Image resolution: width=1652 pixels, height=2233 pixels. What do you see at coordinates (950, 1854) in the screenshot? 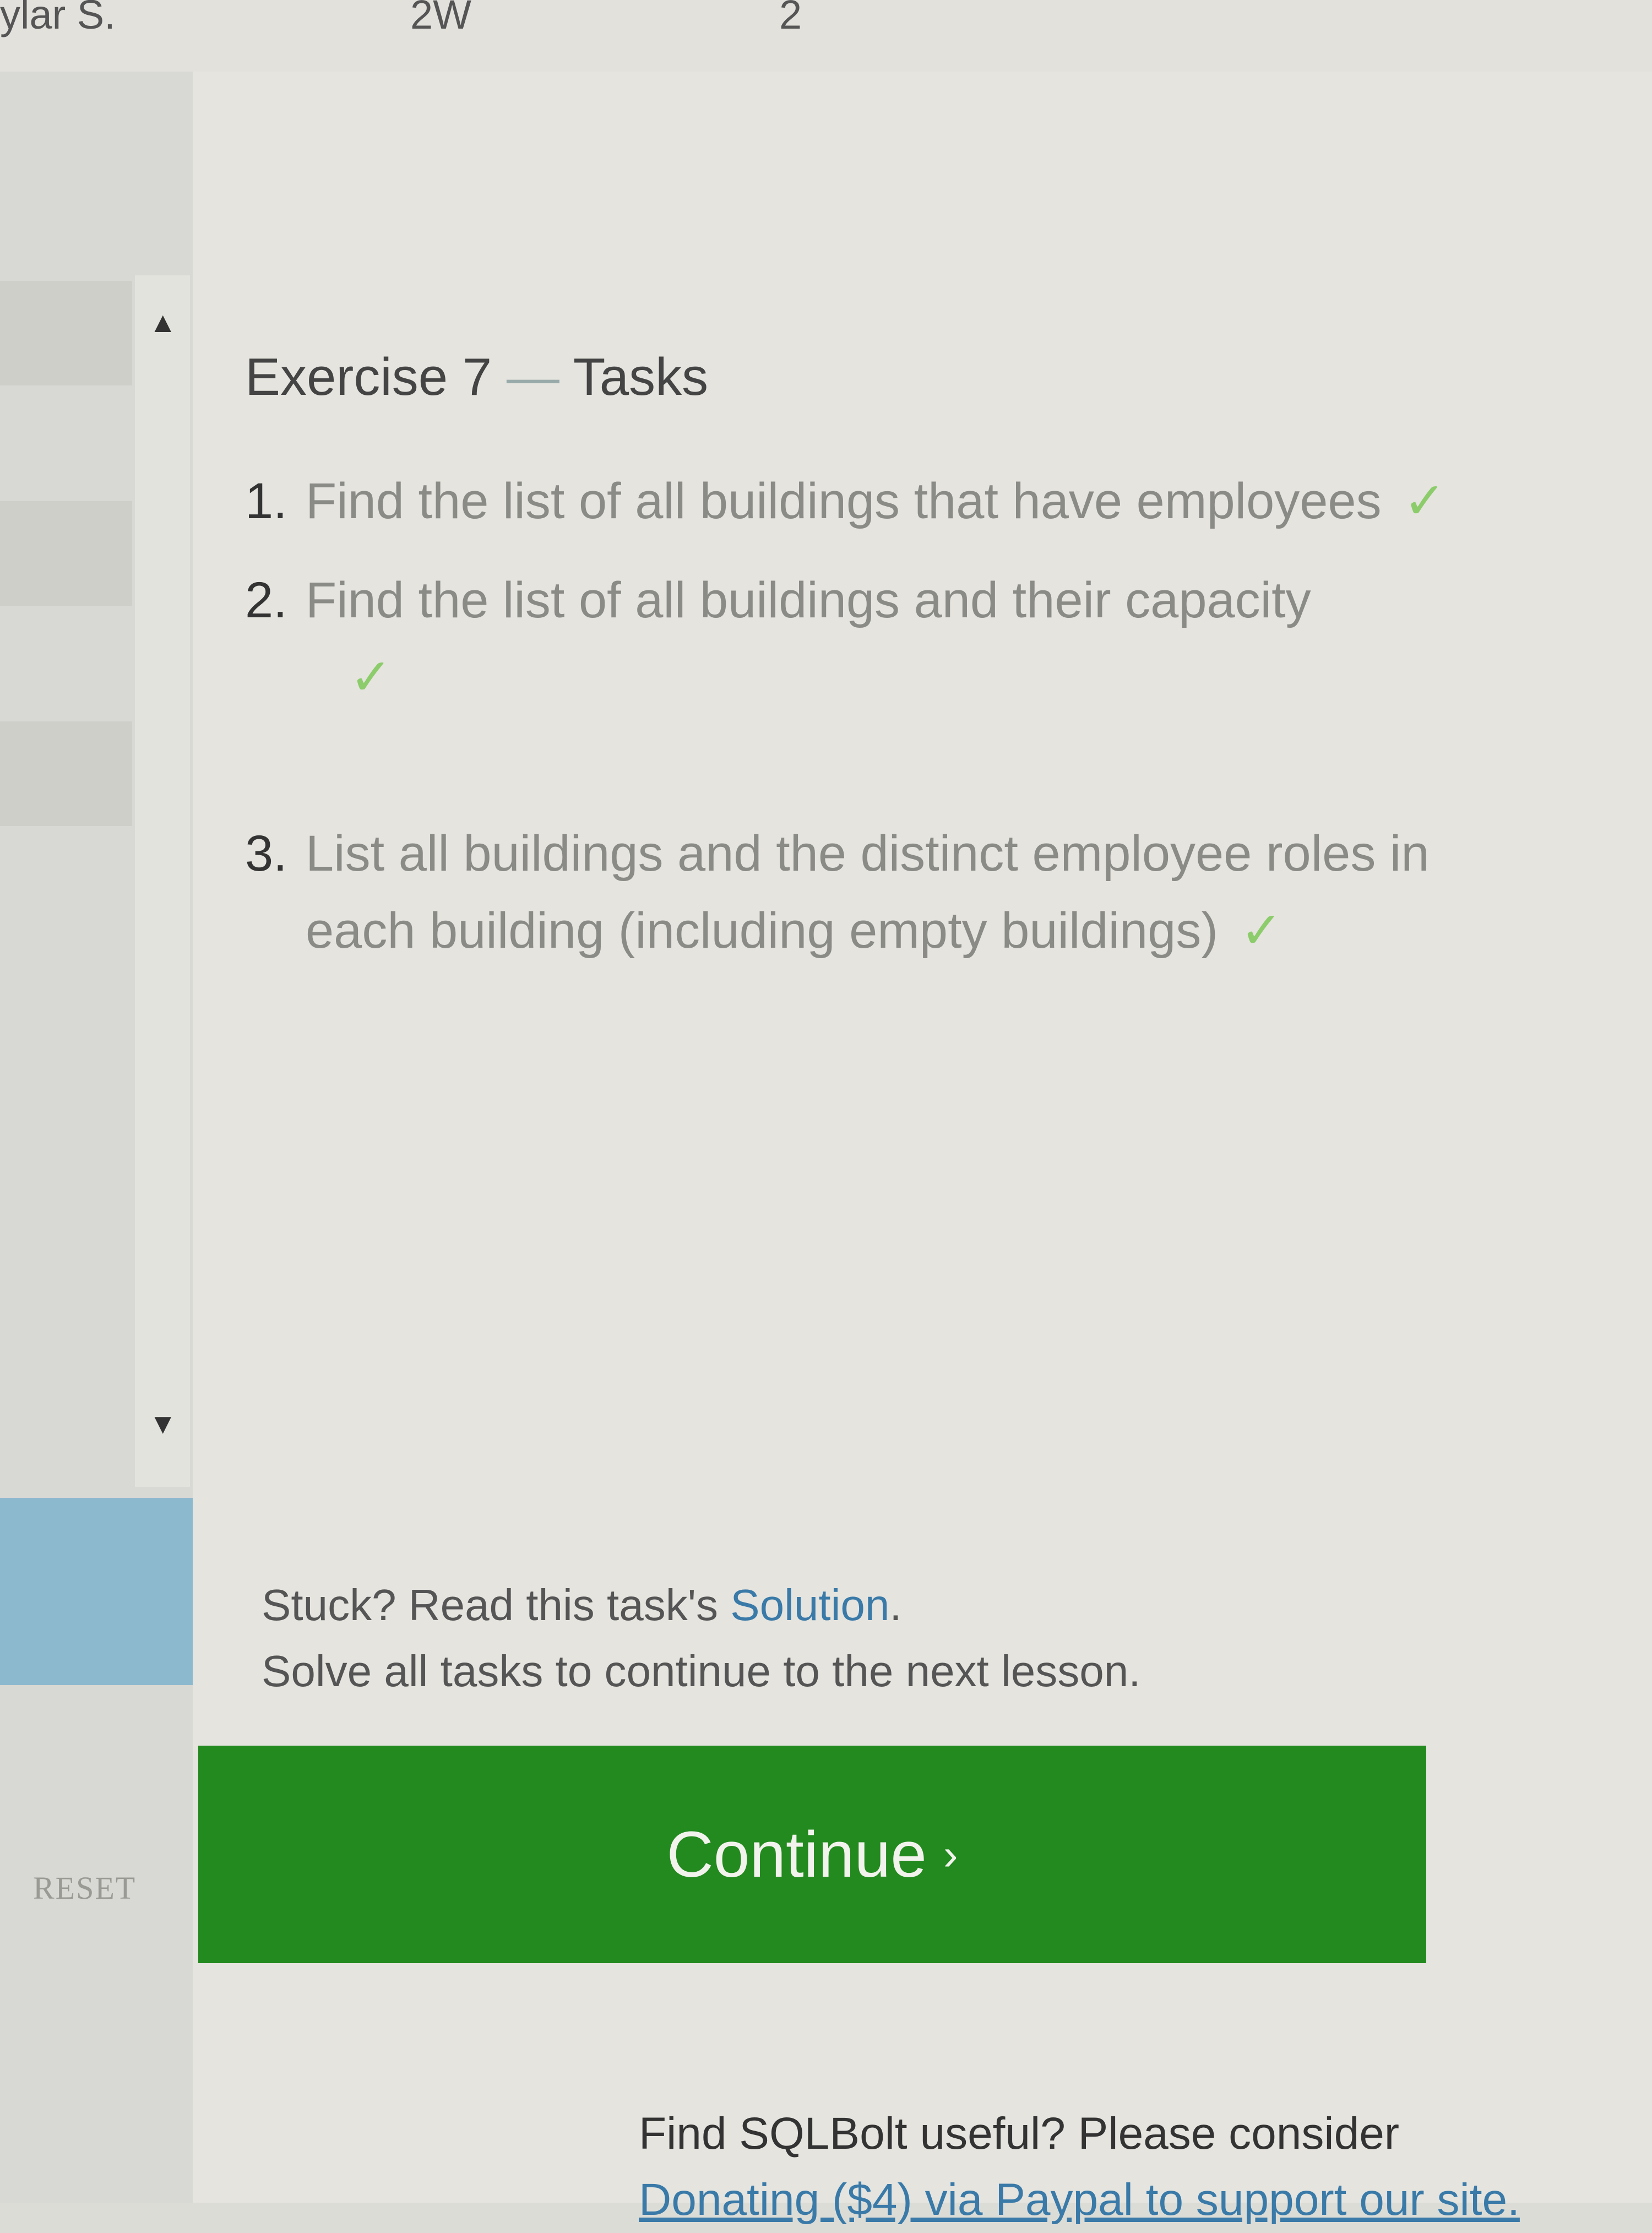
I see `chevron-right-icon: ›` at bounding box center [950, 1854].